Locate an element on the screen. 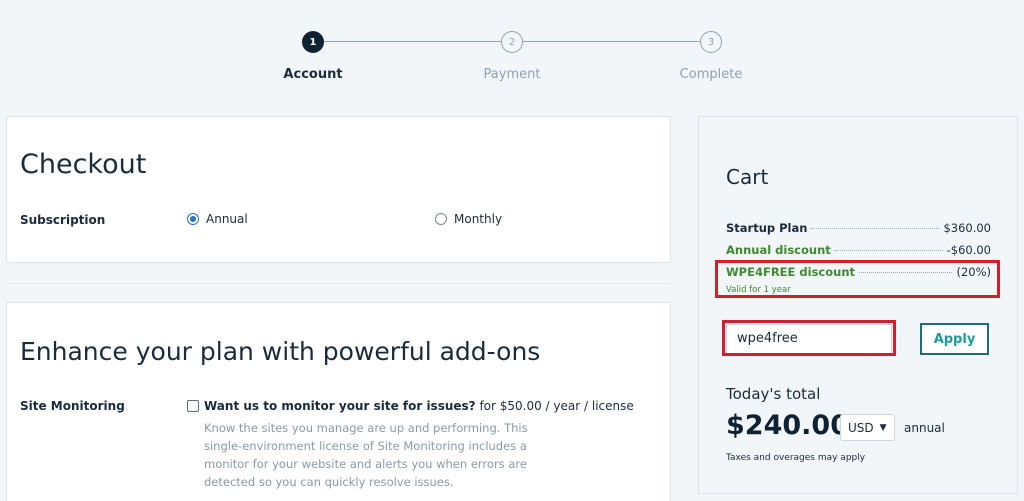  cart-line-annual-discount: Annual discount -$60.00 is located at coordinates (858, 250).